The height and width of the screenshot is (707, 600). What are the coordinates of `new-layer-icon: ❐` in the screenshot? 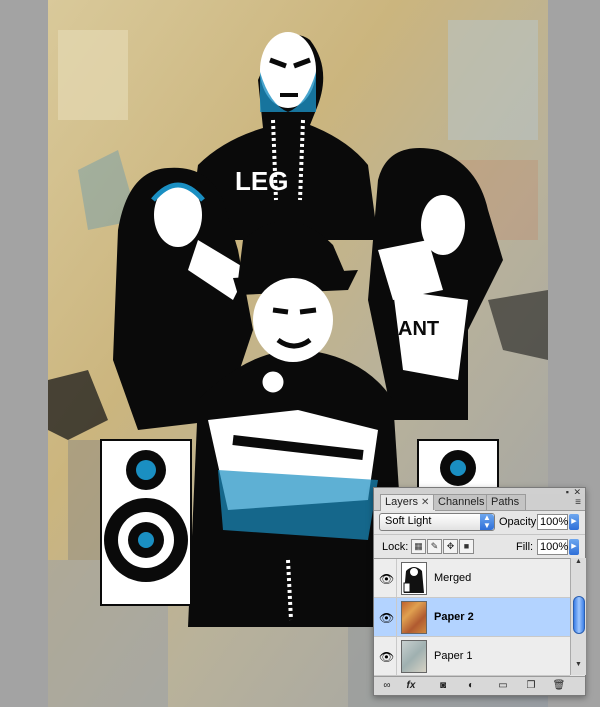 It's located at (531, 685).